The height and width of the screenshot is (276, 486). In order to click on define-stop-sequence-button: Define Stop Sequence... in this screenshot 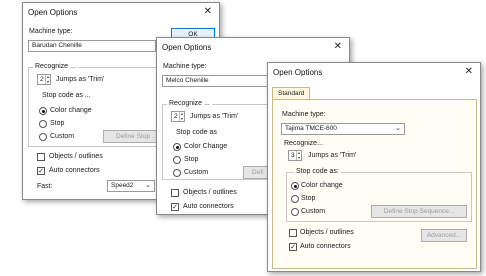, I will do `click(419, 211)`.